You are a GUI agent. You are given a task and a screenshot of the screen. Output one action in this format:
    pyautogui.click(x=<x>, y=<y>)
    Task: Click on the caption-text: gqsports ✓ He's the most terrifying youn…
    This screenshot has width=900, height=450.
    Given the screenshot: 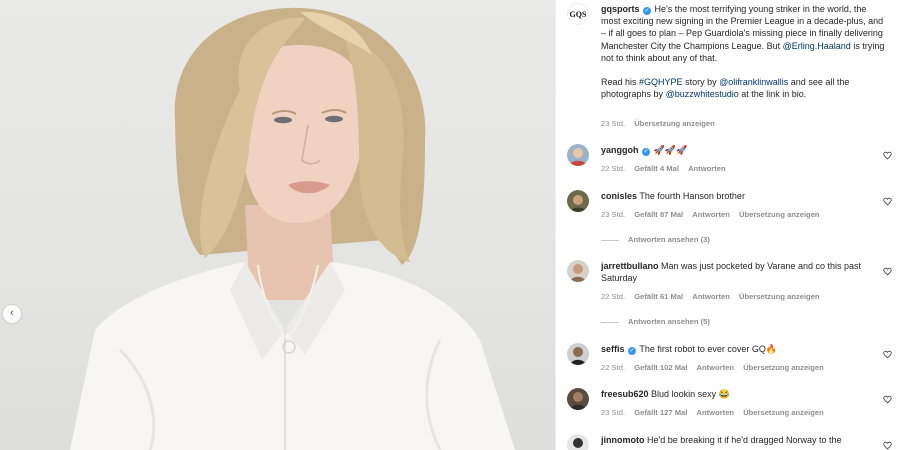 What is the action you would take?
    pyautogui.click(x=744, y=51)
    